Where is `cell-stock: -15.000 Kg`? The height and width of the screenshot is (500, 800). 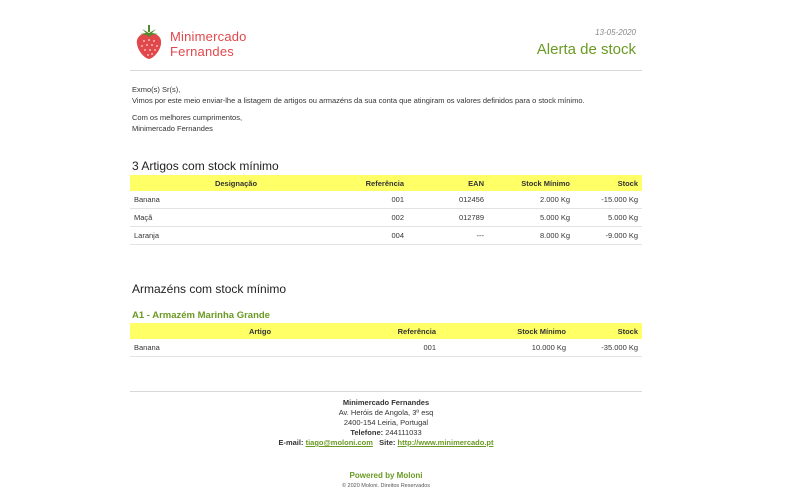
cell-stock: -15.000 Kg is located at coordinates (608, 200).